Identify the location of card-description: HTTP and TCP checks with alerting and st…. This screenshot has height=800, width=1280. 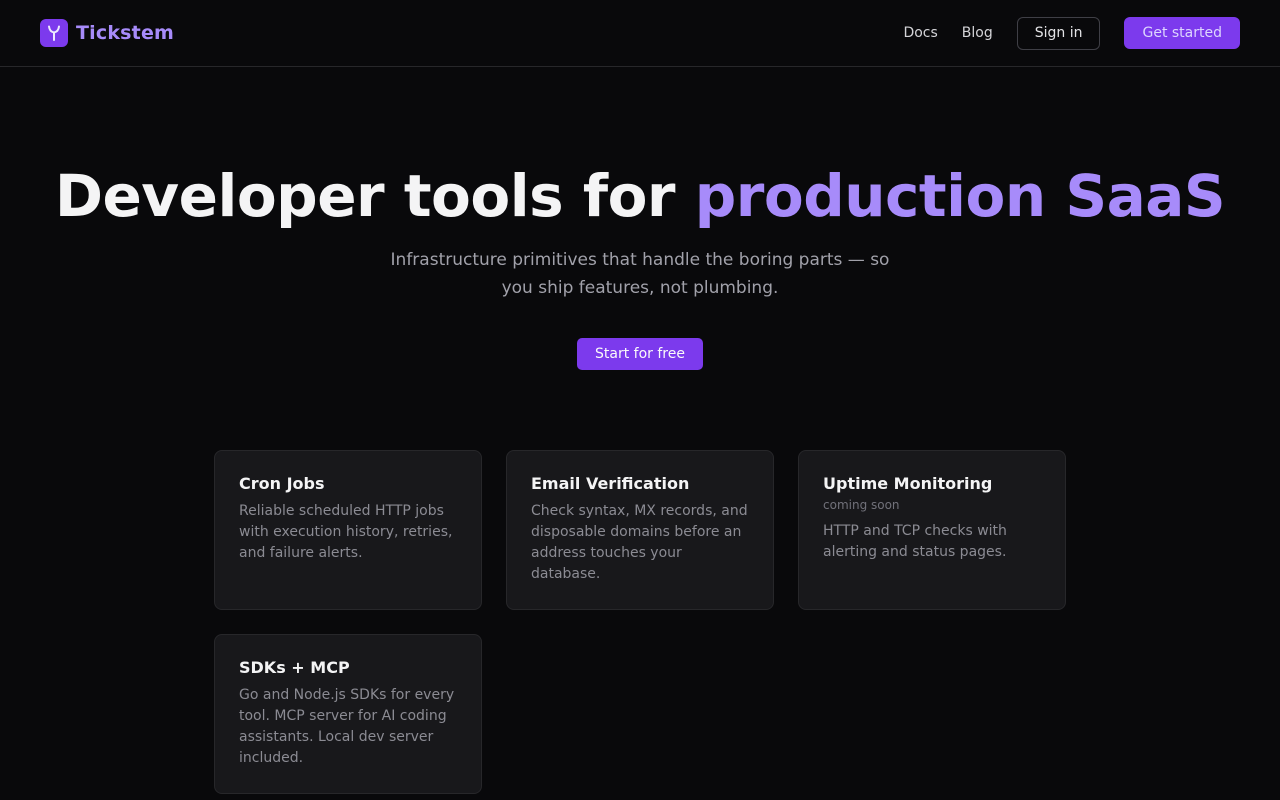
(915, 541).